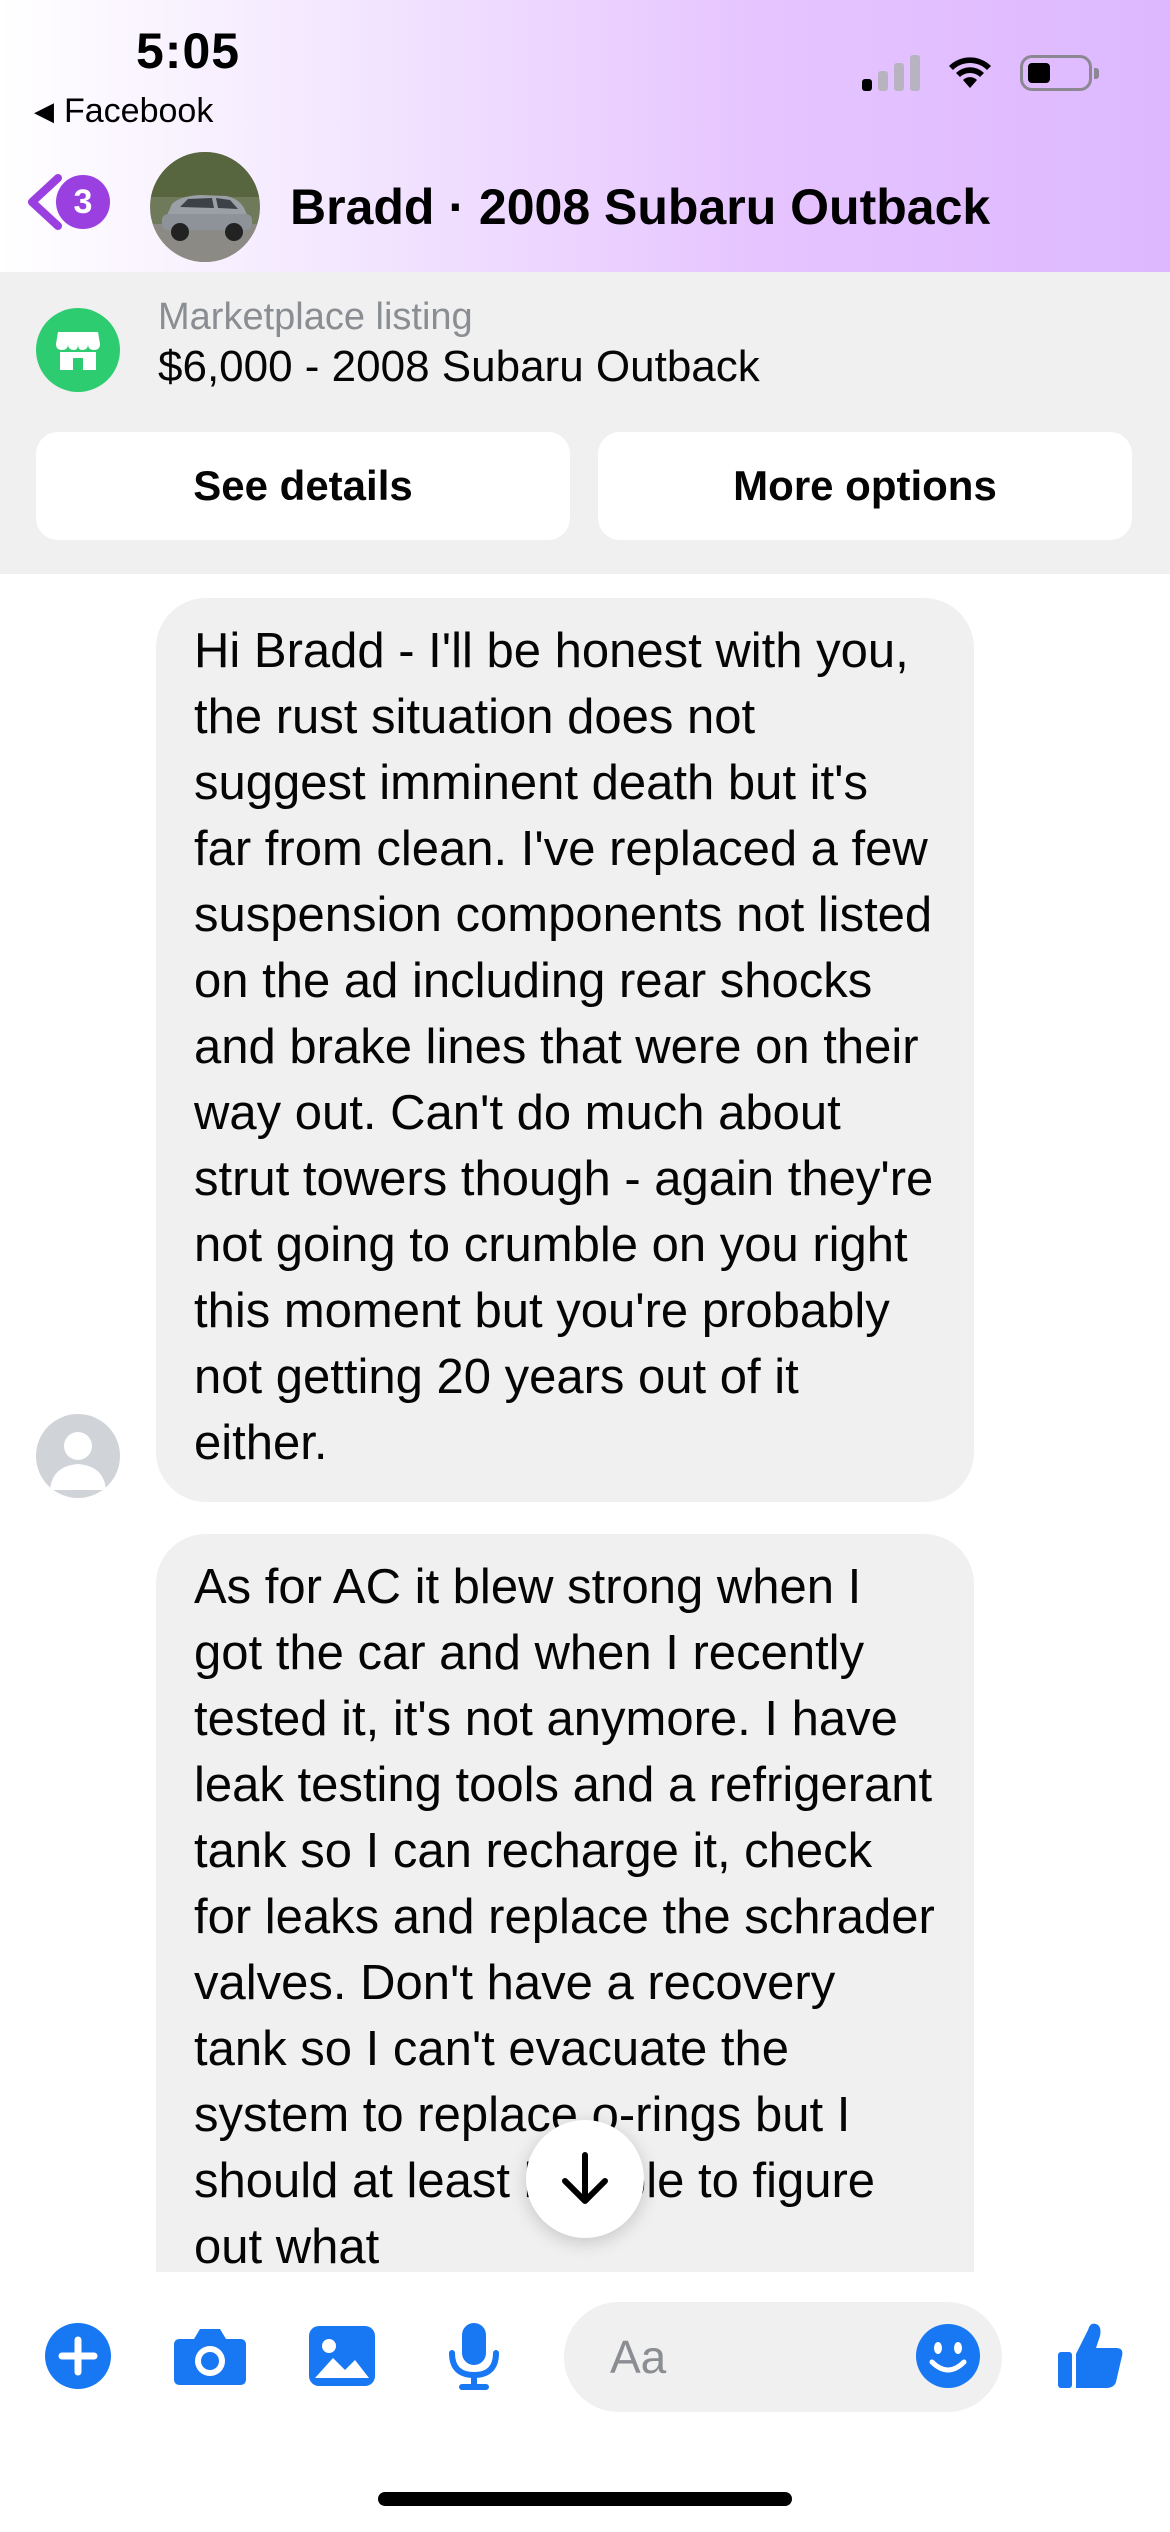 The height and width of the screenshot is (2532, 1170). I want to click on image-icon, so click(342, 2356).